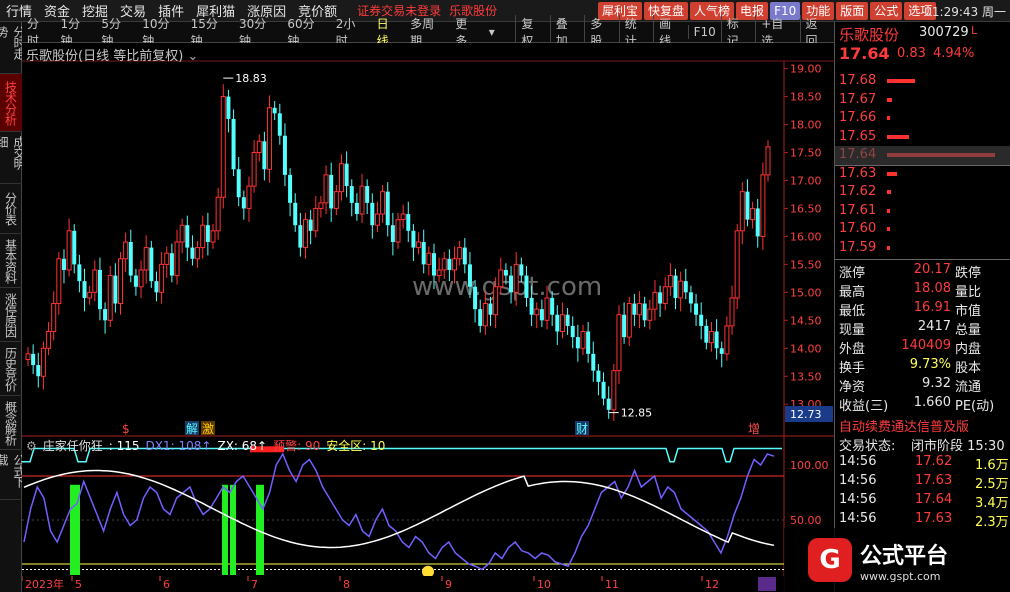  I want to click on scroll-thumb, so click(767, 584).